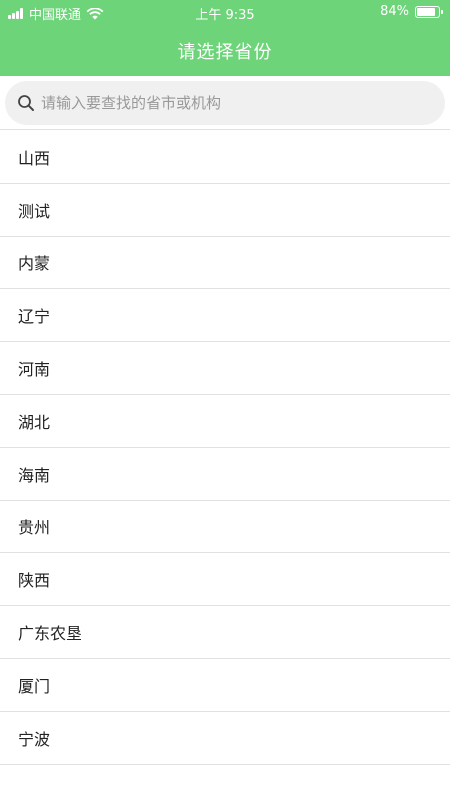 This screenshot has height=800, width=450. Describe the element at coordinates (394, 11) in the screenshot. I see `battery-percent: 84%` at that location.